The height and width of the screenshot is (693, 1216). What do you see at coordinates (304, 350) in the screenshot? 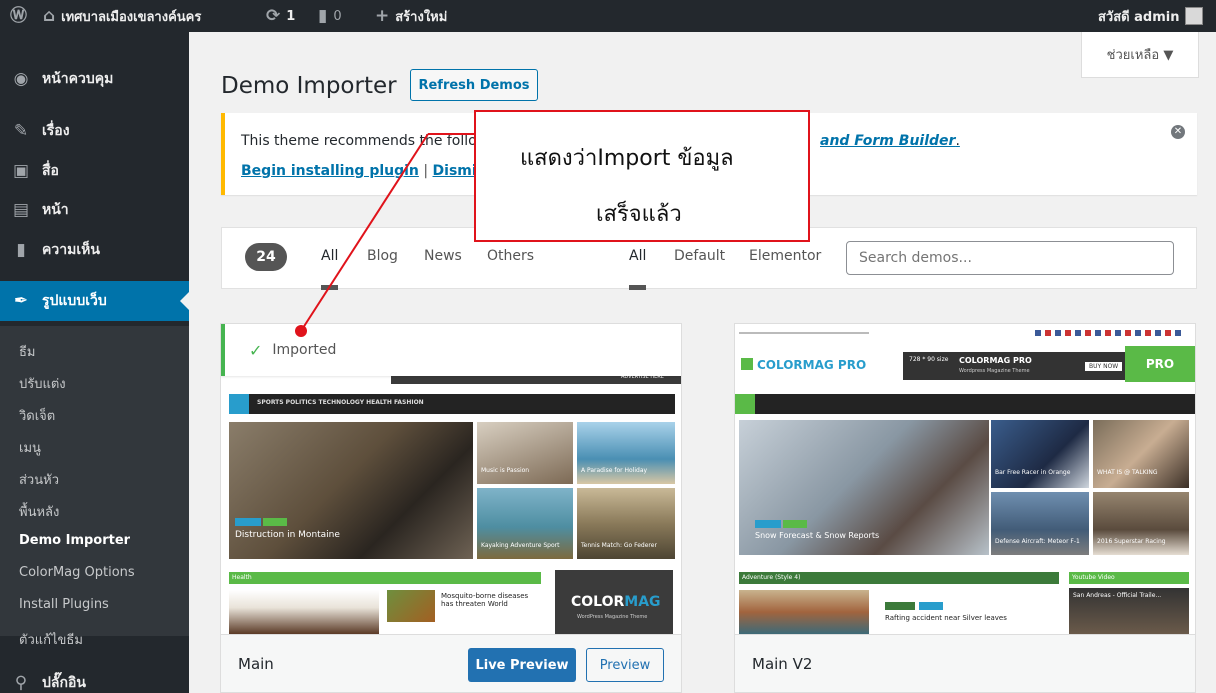
I see `imported-status: Imported` at bounding box center [304, 350].